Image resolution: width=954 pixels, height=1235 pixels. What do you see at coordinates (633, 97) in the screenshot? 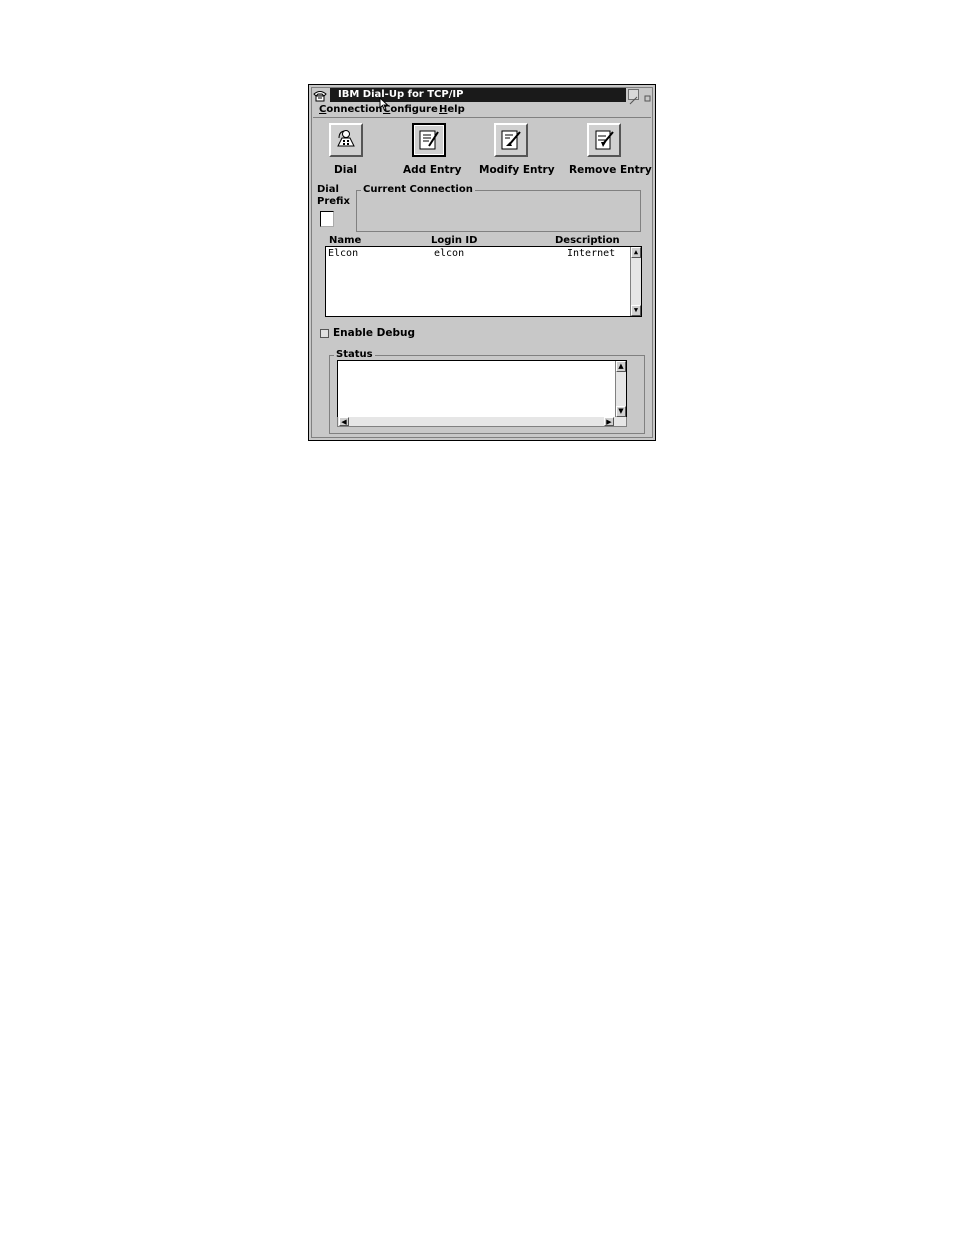
I see `minimize-button` at bounding box center [633, 97].